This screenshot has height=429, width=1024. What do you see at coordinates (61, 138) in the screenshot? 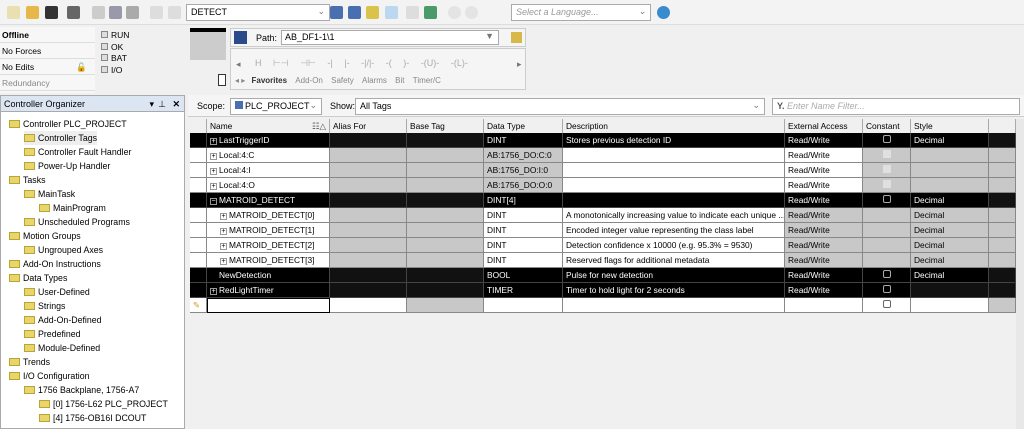
I see `tree-item: Controller Tags` at bounding box center [61, 138].